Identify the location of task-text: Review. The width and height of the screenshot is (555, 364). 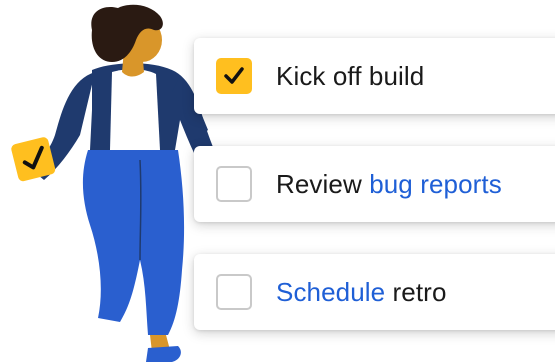
(323, 183).